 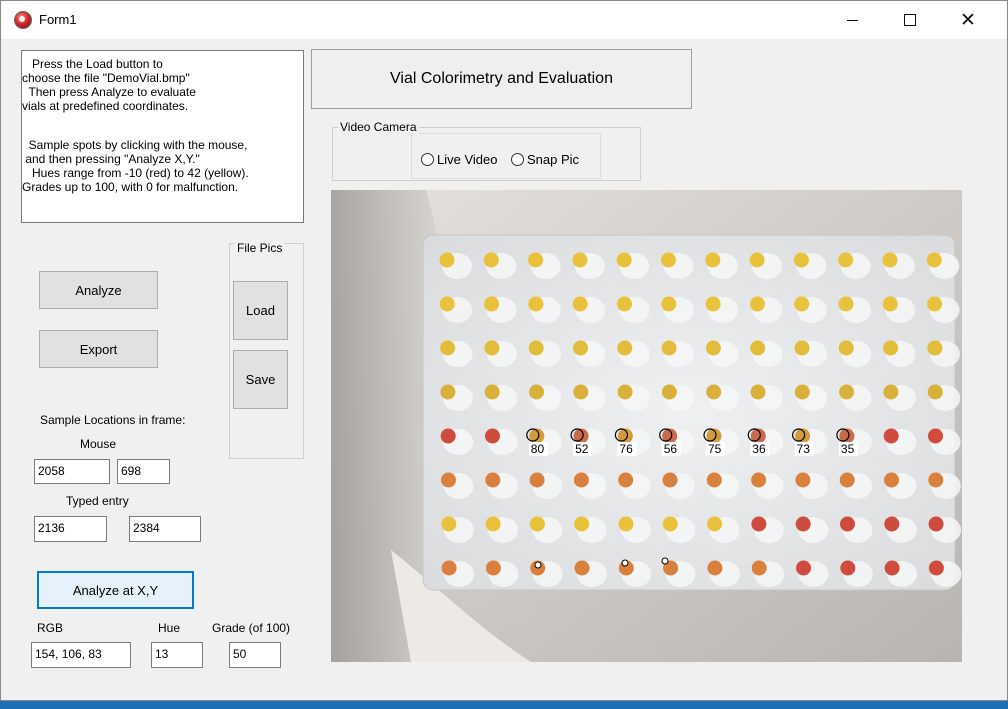 I want to click on grade-label: Grade (of 100), so click(x=251, y=628).